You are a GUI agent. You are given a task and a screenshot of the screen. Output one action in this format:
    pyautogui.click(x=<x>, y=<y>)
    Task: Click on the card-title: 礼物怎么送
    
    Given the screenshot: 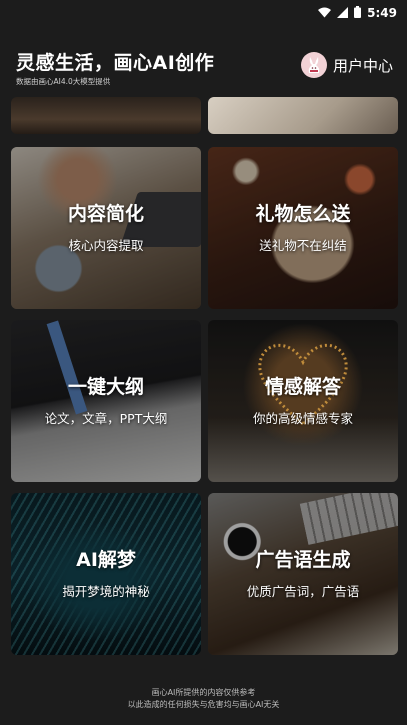 What is the action you would take?
    pyautogui.click(x=303, y=214)
    